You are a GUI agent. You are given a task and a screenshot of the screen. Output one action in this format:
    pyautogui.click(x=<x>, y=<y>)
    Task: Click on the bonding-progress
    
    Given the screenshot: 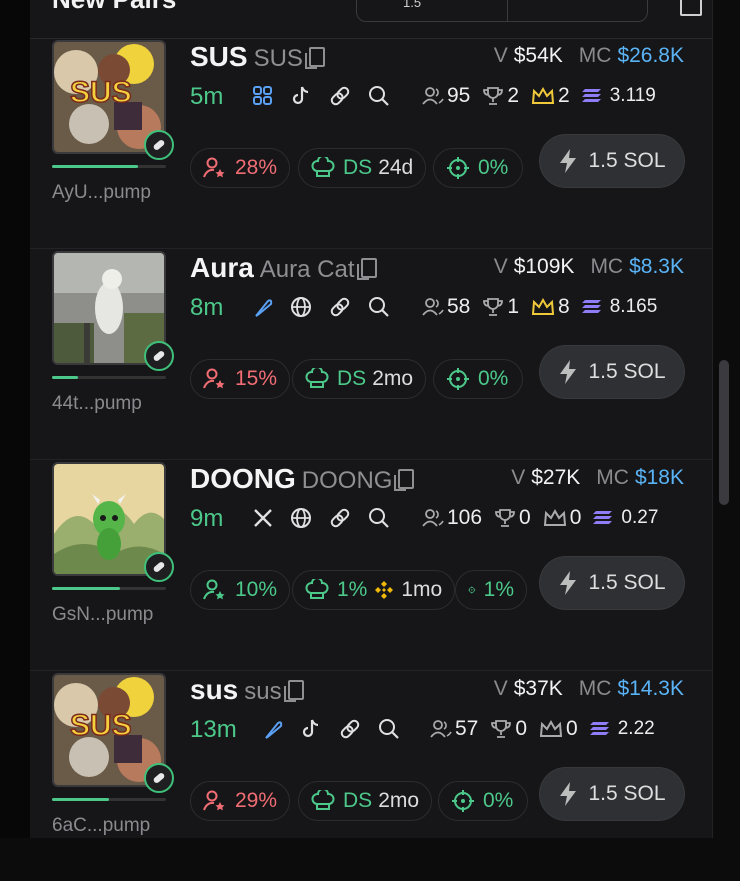 What is the action you would take?
    pyautogui.click(x=109, y=377)
    